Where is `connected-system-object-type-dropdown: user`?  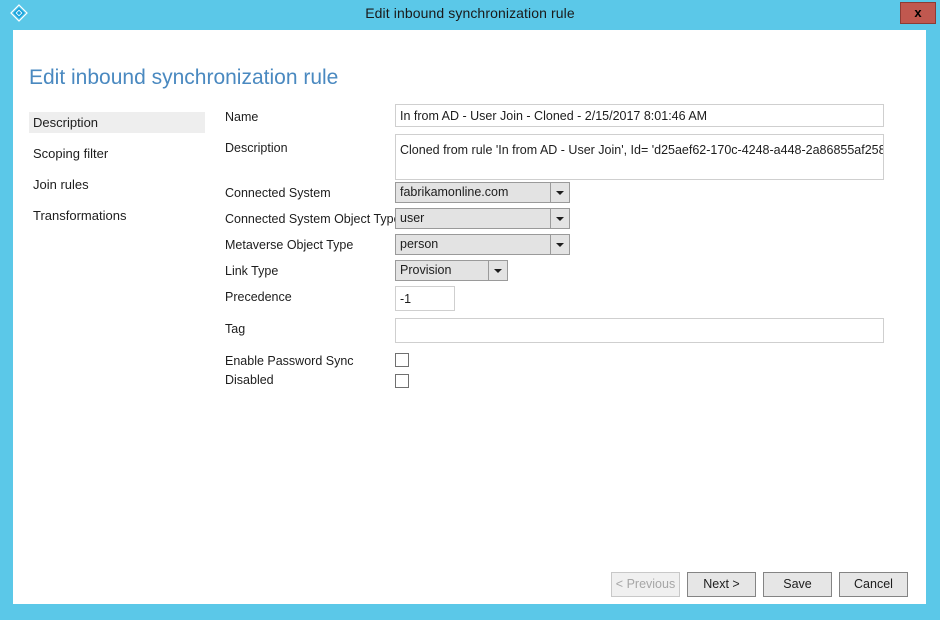 connected-system-object-type-dropdown: user is located at coordinates (482, 218).